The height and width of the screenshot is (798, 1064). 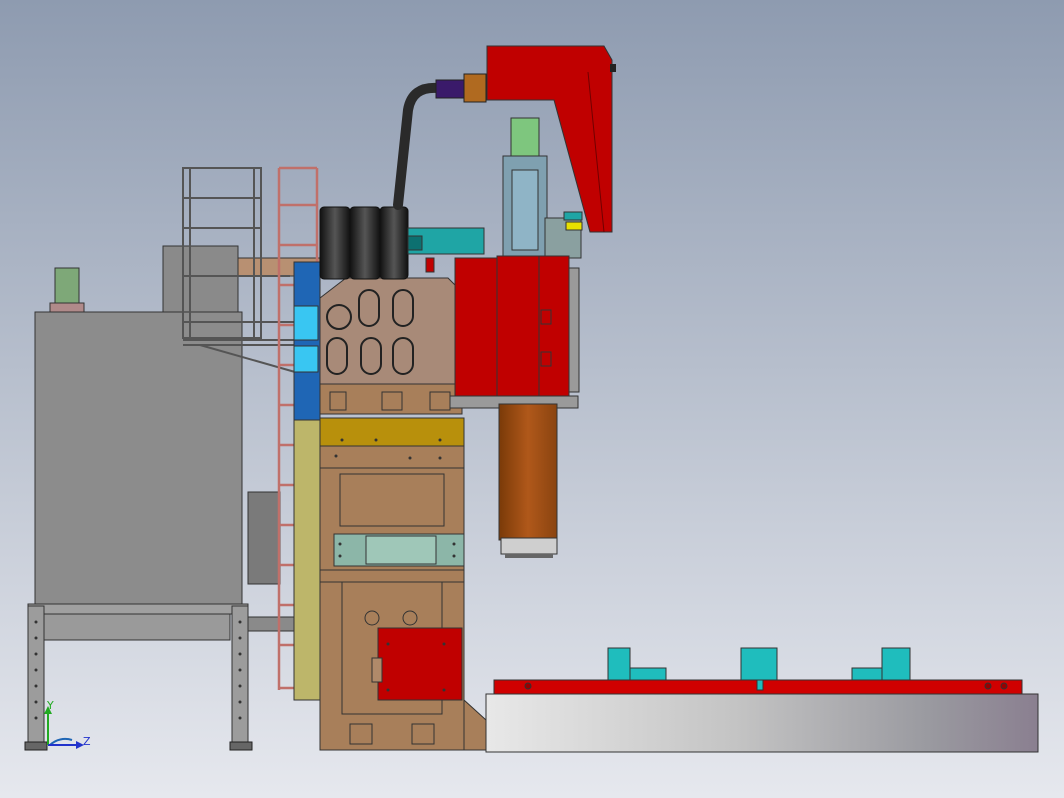 What do you see at coordinates (392, 576) in the screenshot?
I see `column-lower-frame` at bounding box center [392, 576].